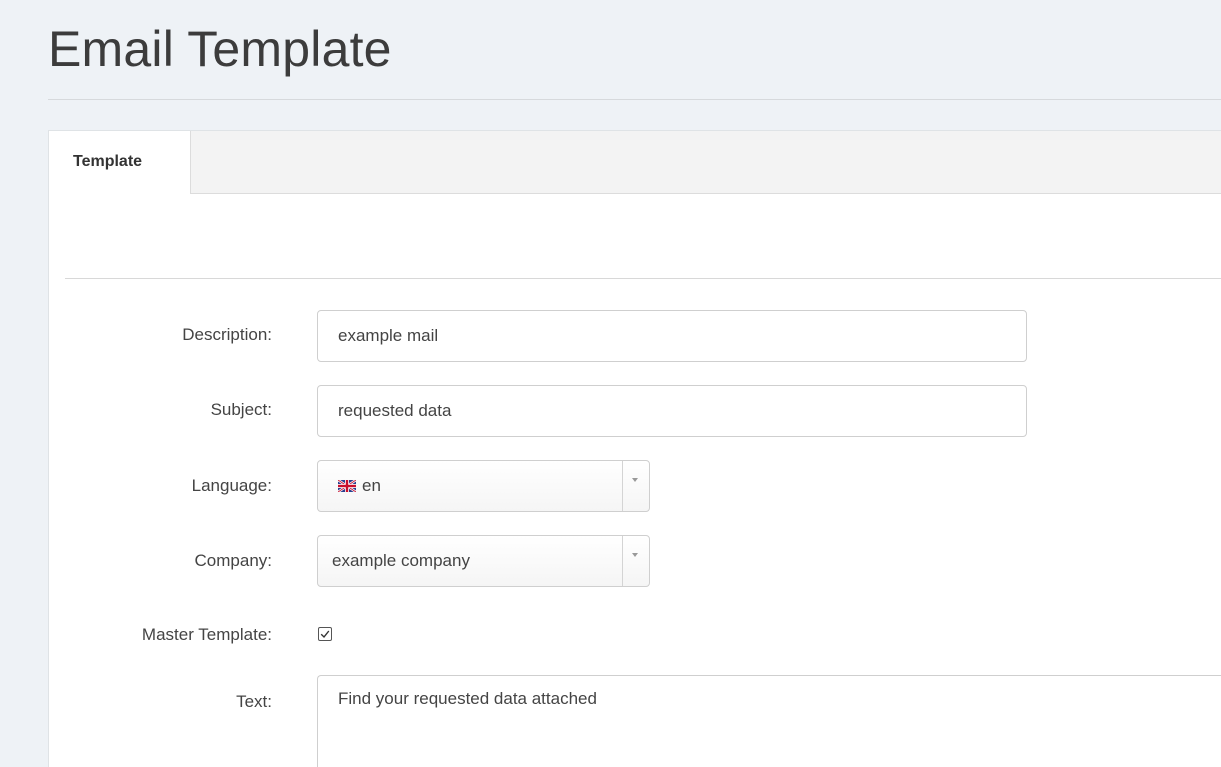  Describe the element at coordinates (672, 411) in the screenshot. I see `subject-input` at that location.